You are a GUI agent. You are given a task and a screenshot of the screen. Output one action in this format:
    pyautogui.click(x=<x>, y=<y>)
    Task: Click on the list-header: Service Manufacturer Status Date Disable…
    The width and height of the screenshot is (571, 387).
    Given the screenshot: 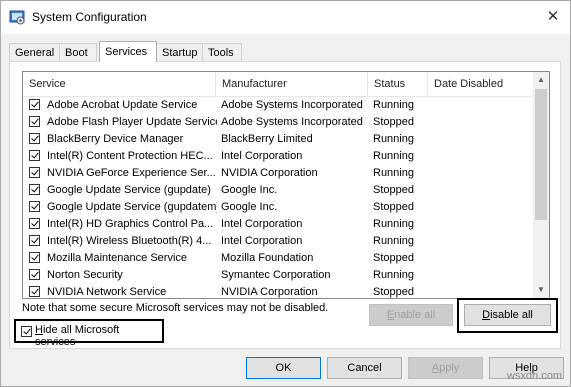 What is the action you would take?
    pyautogui.click(x=278, y=84)
    